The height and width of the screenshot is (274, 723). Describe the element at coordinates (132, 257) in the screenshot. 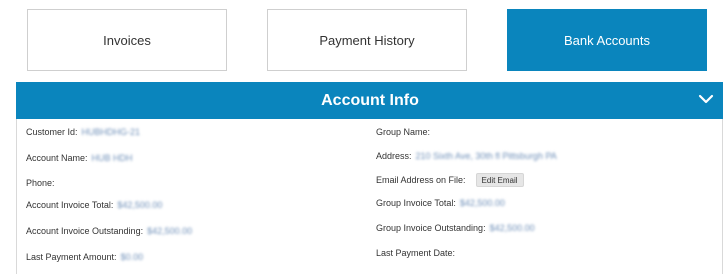

I see `last-payment-amount-value: $0.00` at that location.